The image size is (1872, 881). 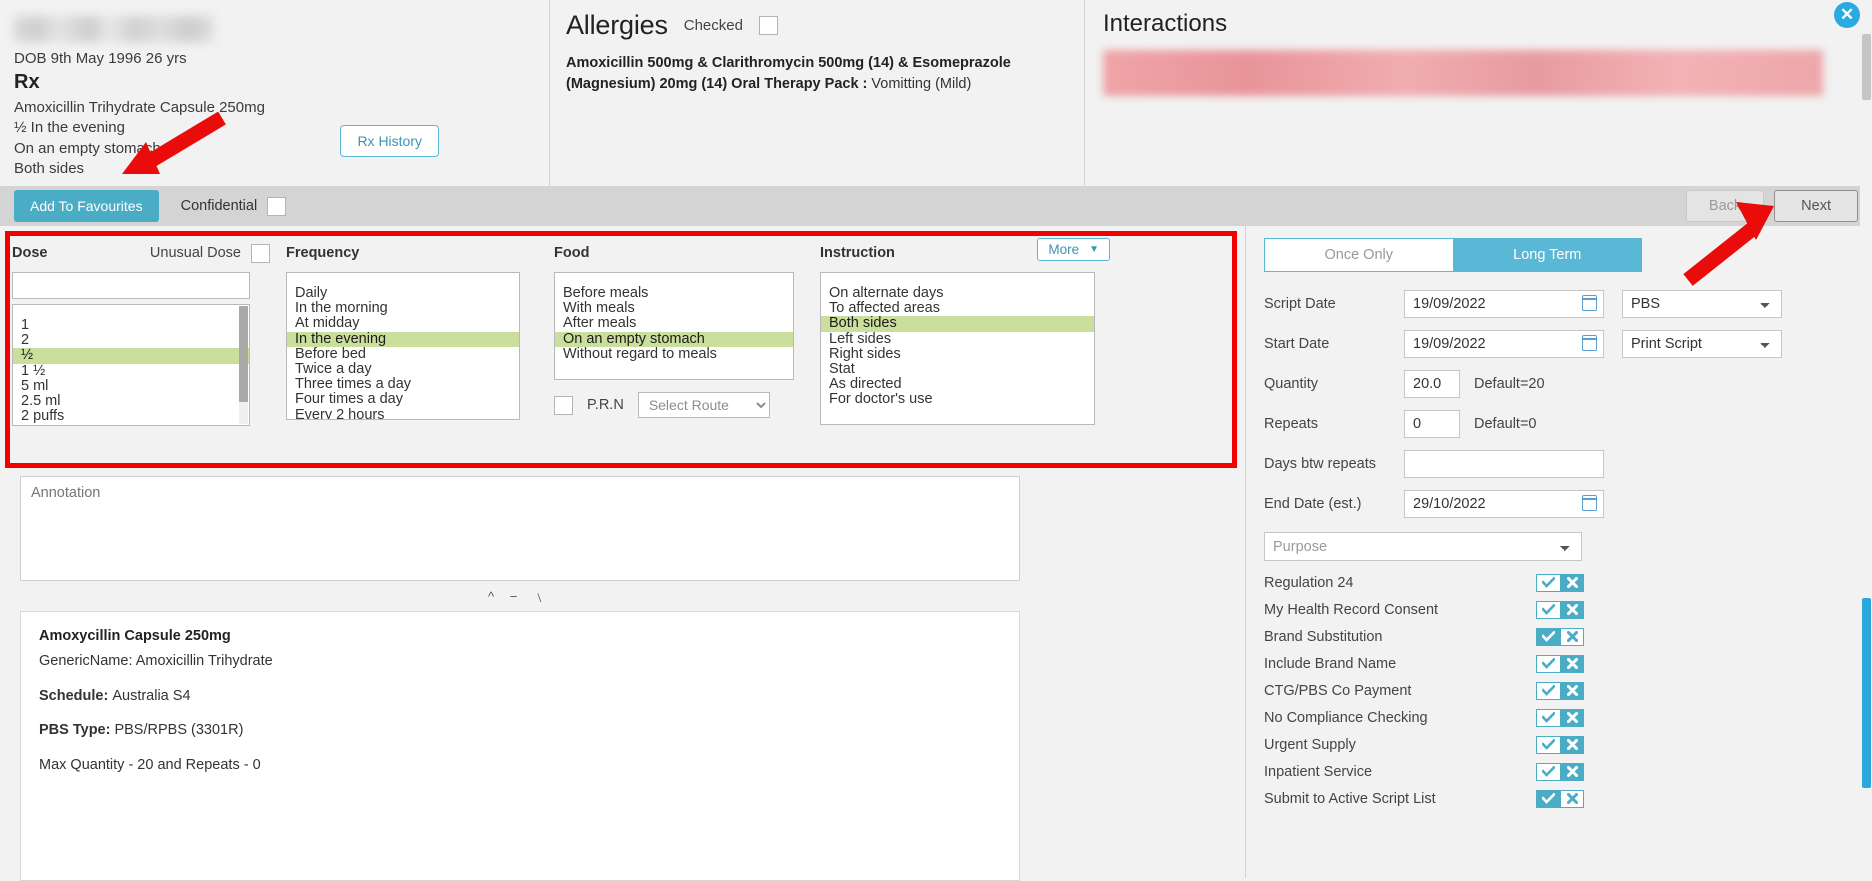 I want to click on list-item: Left sides, so click(x=957, y=339).